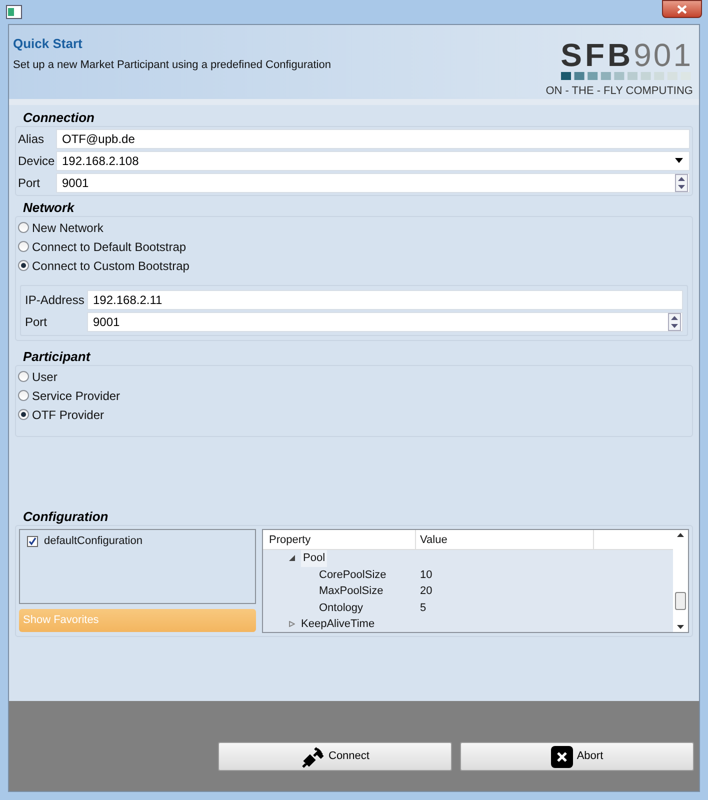 The height and width of the screenshot is (800, 708). Describe the element at coordinates (335, 756) in the screenshot. I see `connect-button: Connect` at that location.